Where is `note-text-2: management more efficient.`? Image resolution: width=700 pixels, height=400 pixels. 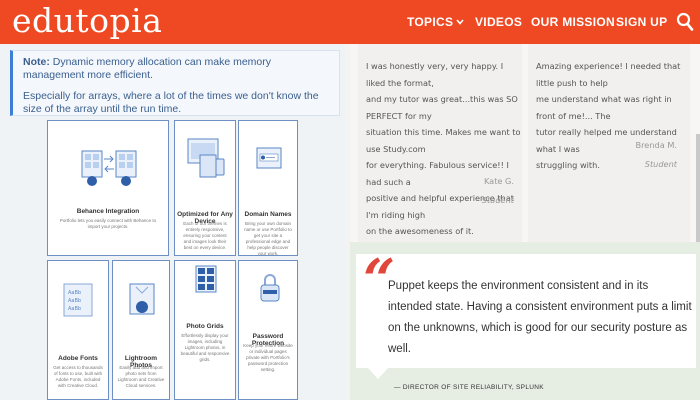
note-text-2: management more efficient. is located at coordinates (88, 75).